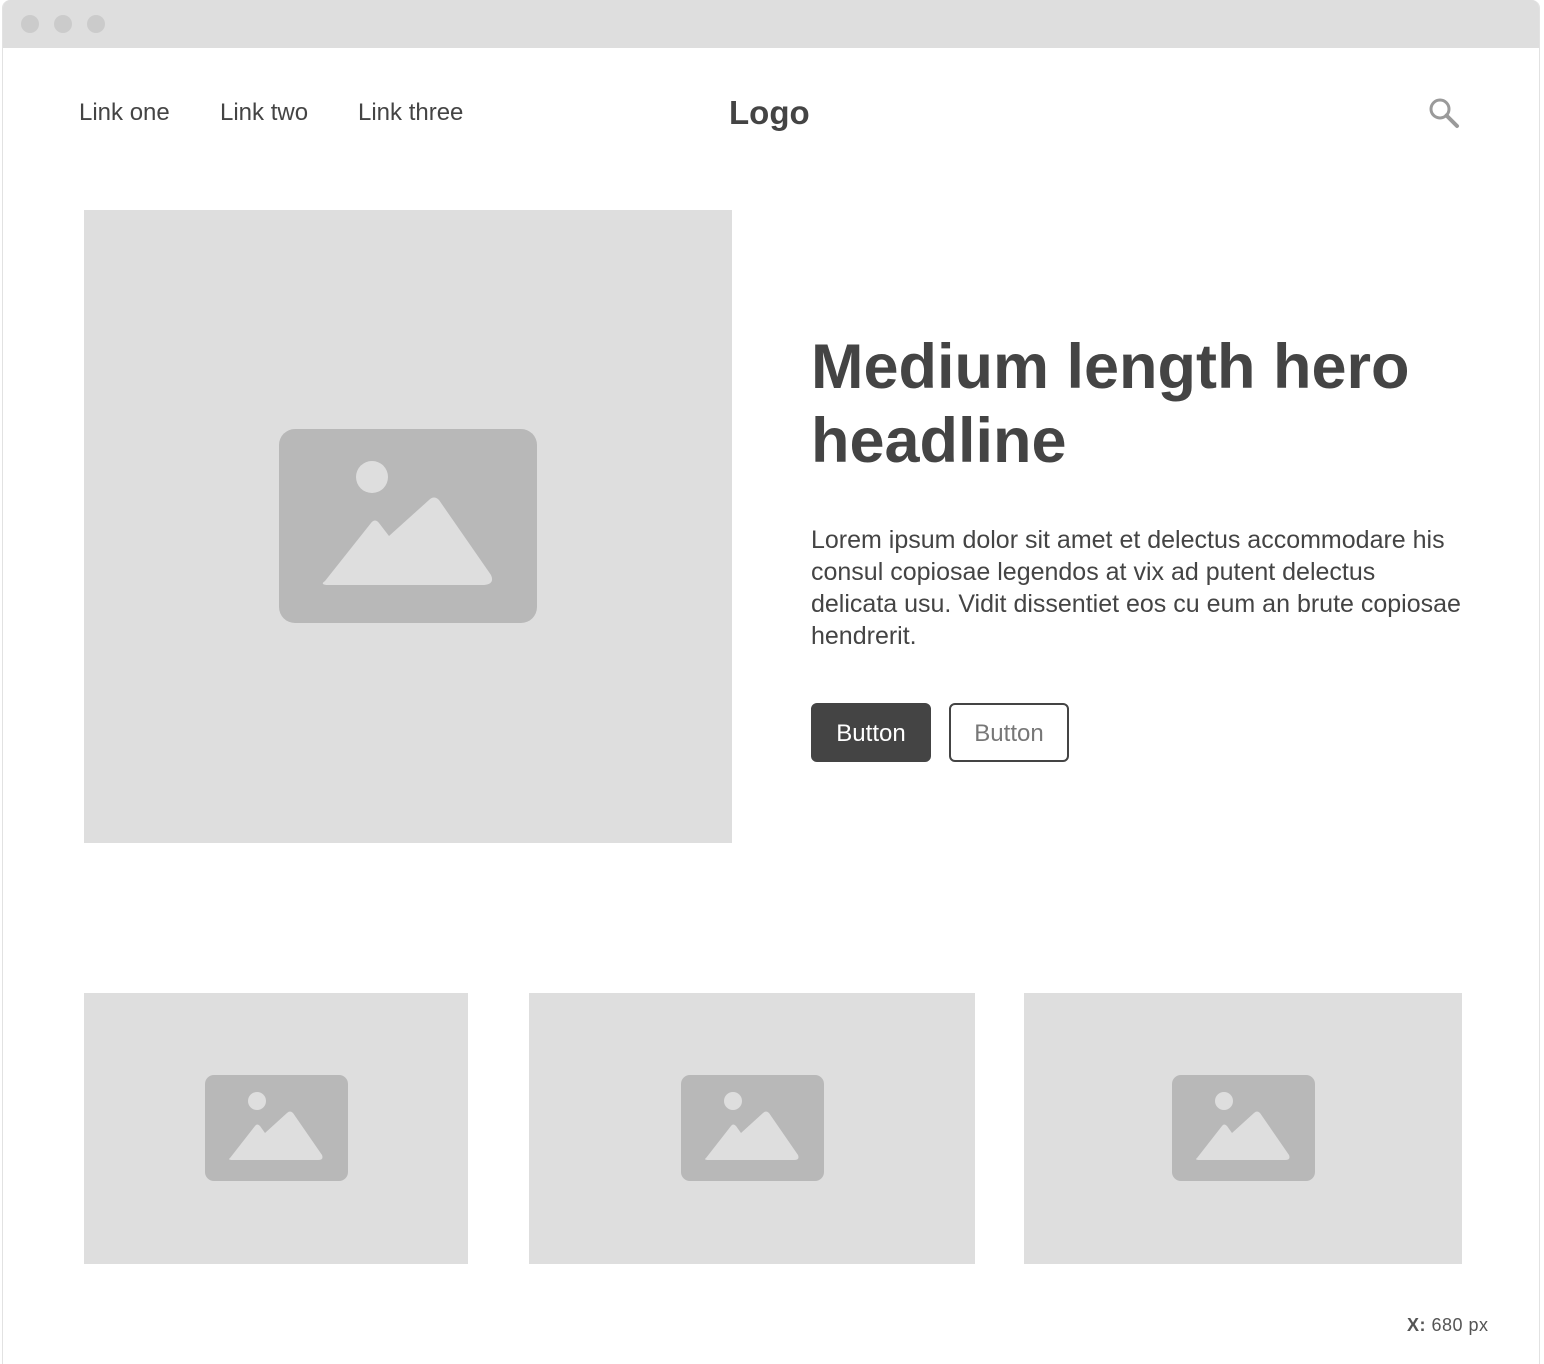 The width and height of the screenshot is (1544, 1364). Describe the element at coordinates (96, 24) in the screenshot. I see `window-maximize-dot` at that location.